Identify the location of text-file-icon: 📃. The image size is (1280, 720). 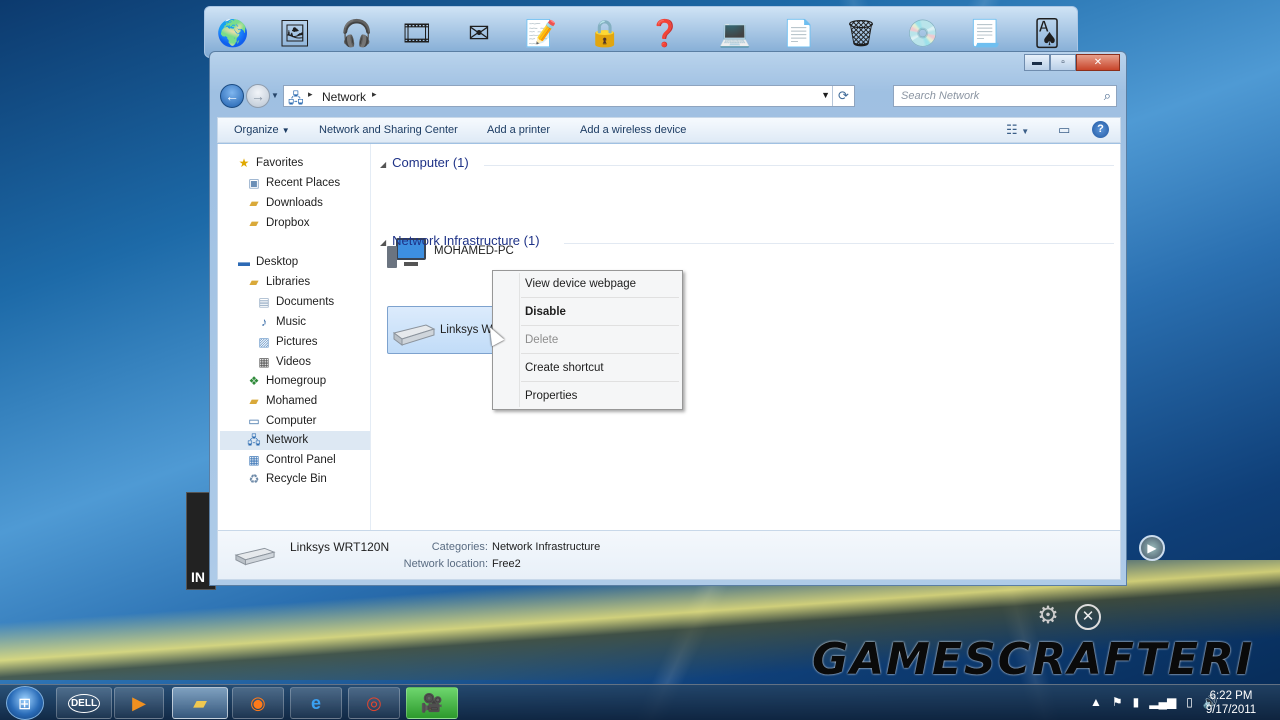
(985, 33).